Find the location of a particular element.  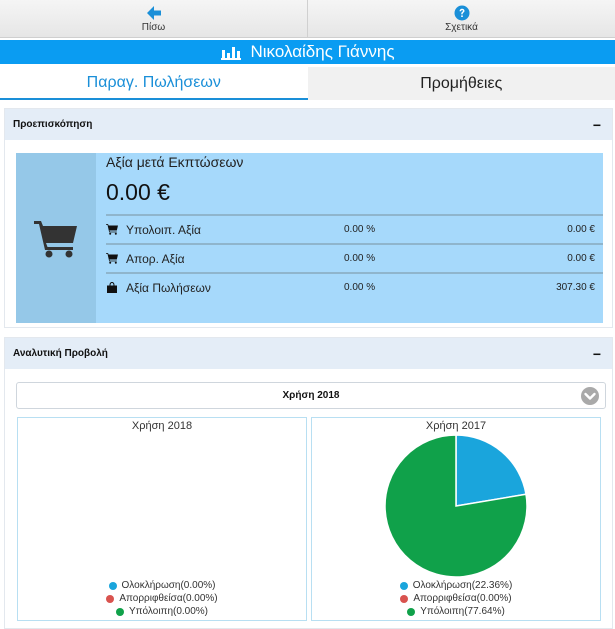

row-label: Υπολοιπ. Αξία is located at coordinates (163, 229).